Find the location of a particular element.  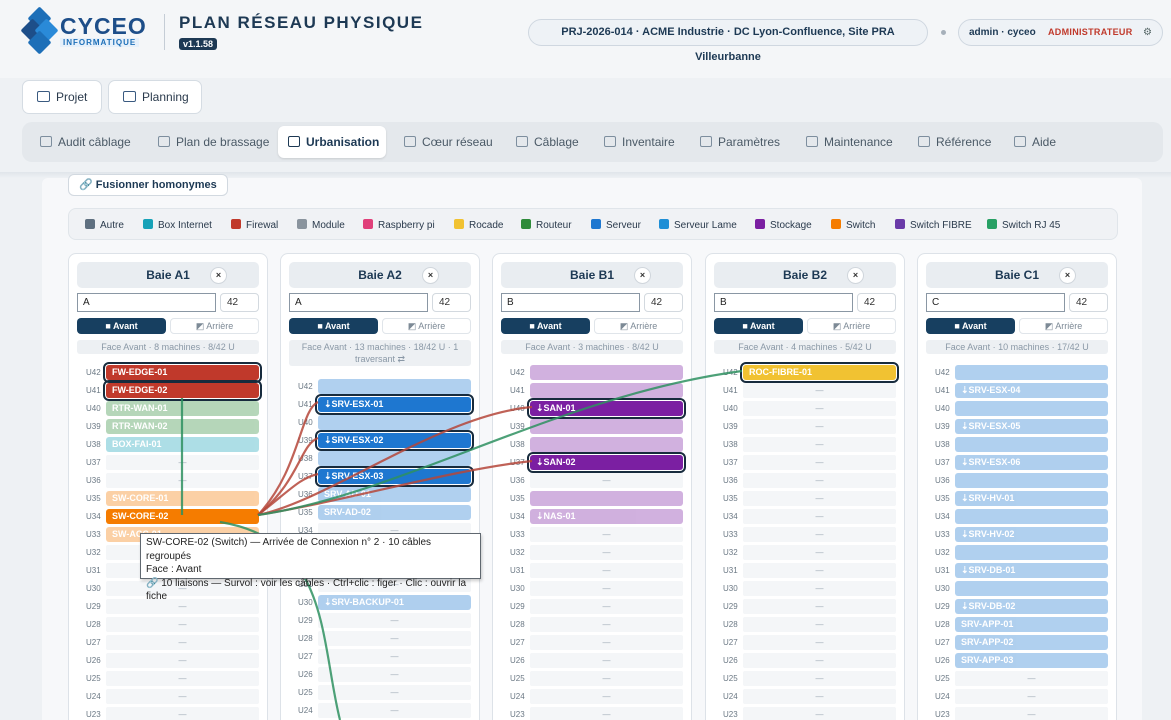

tab-help: Aide is located at coordinates (1038, 142).